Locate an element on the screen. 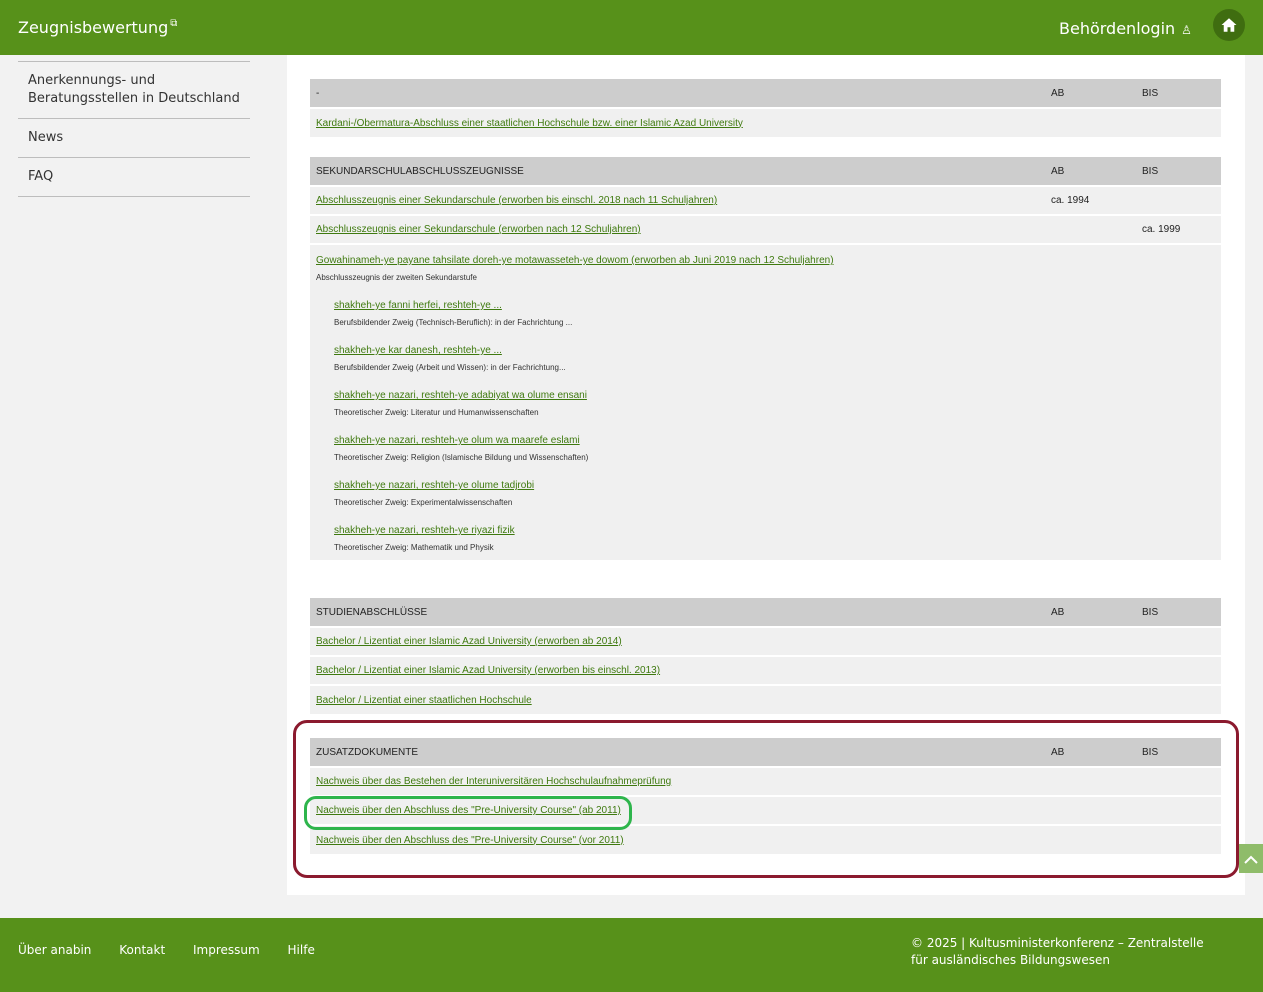  authority-login-link: Behördenlogin ♙ is located at coordinates (1125, 28).